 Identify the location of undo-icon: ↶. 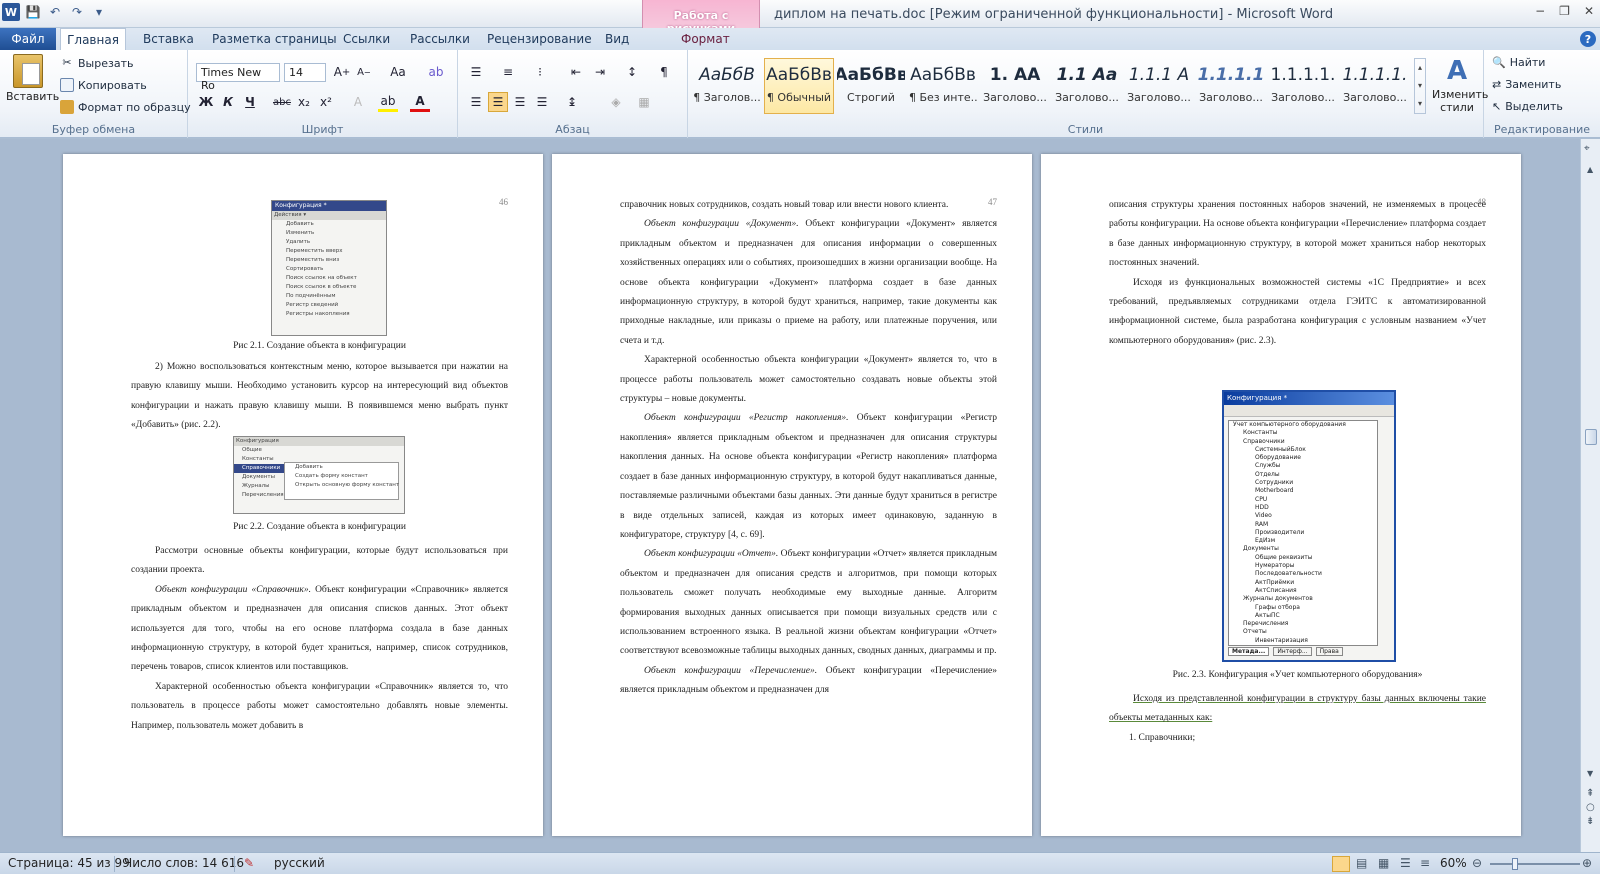
(55, 12).